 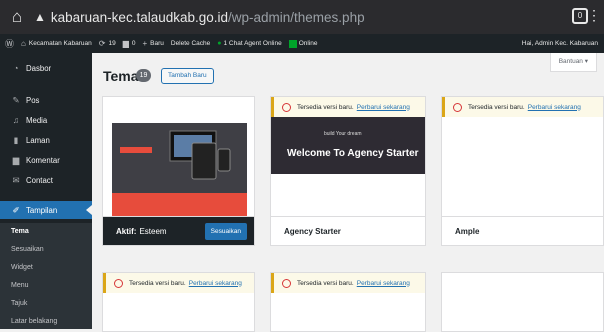 I want to click on adminbar-online-label: Online, so click(x=308, y=43).